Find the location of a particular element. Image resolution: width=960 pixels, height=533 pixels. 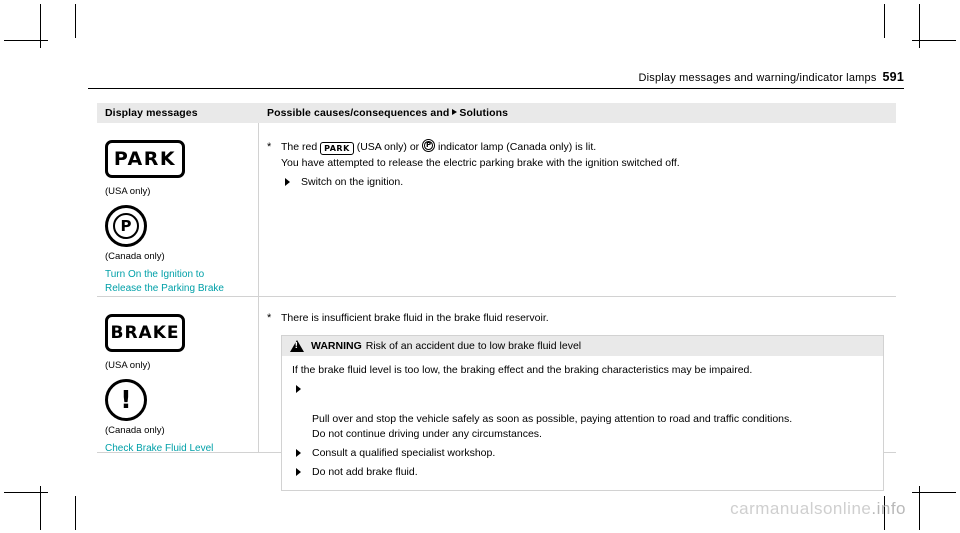

park-symbol-canada: P is located at coordinates (126, 226).